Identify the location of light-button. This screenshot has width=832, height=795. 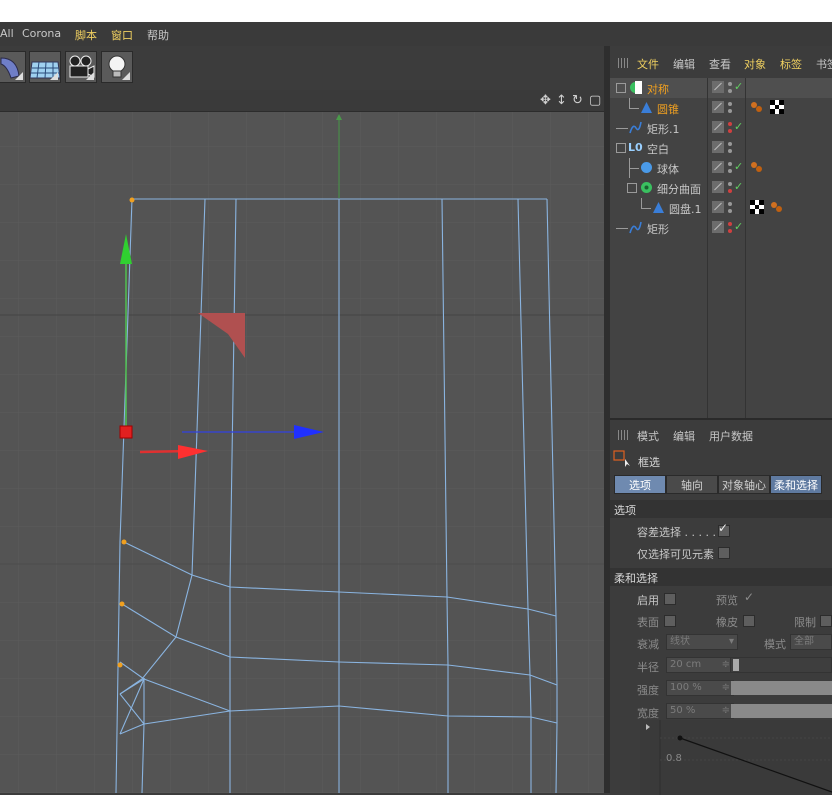
(117, 67).